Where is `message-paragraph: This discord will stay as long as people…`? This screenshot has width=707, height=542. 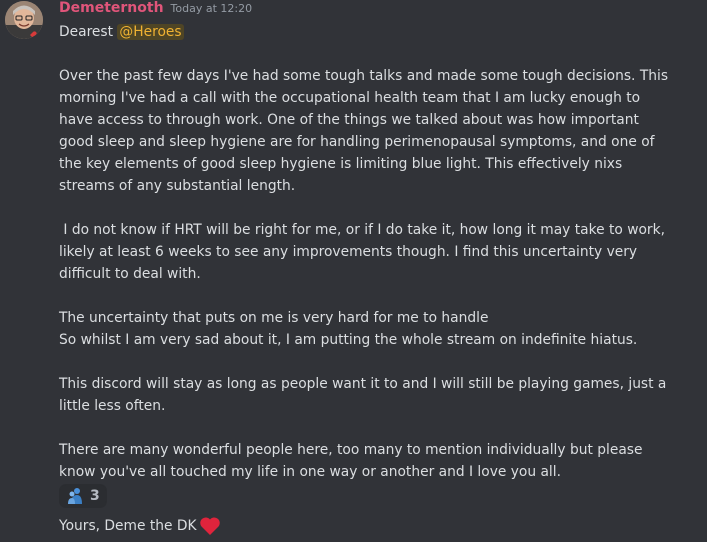
message-paragraph: This discord will stay as long as people… is located at coordinates (379, 395).